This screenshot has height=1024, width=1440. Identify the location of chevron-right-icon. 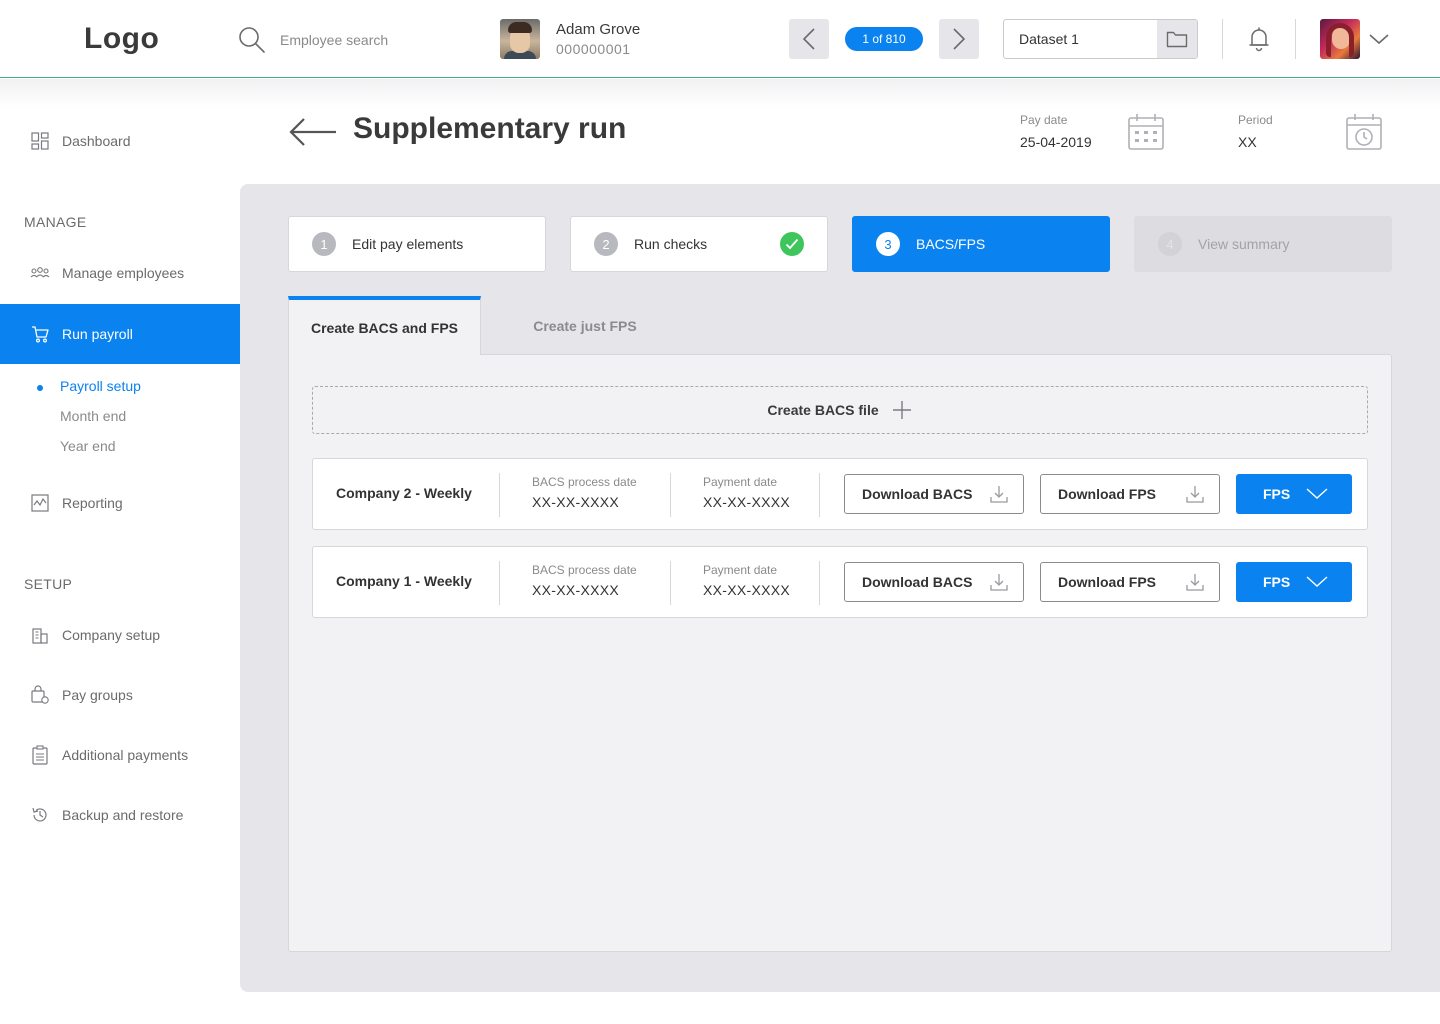
(959, 39).